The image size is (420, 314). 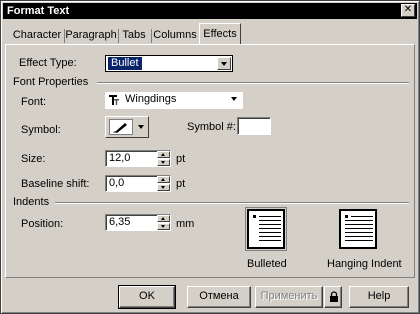 I want to click on symbol-picker-button, so click(x=127, y=127).